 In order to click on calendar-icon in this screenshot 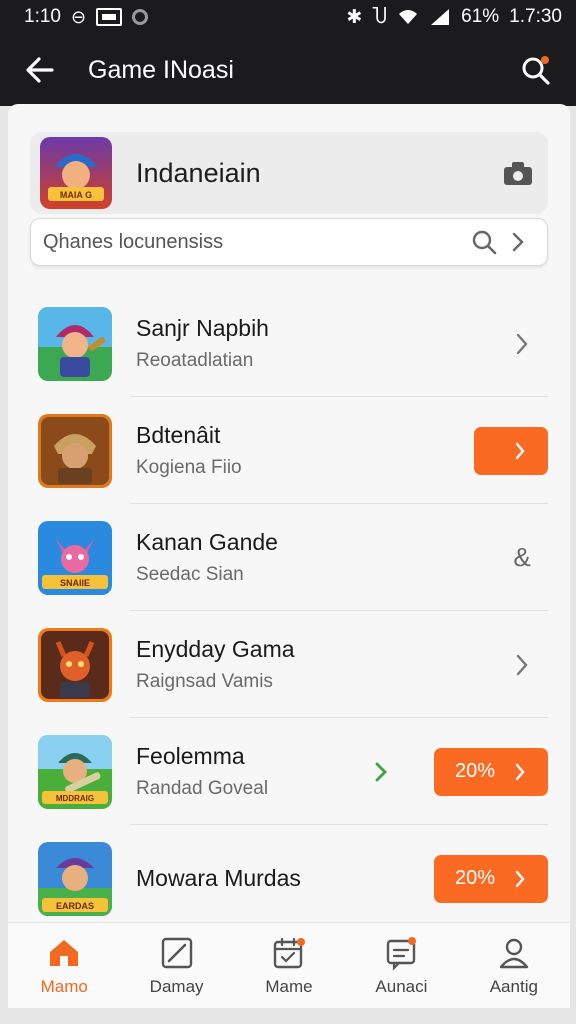, I will do `click(289, 952)`.